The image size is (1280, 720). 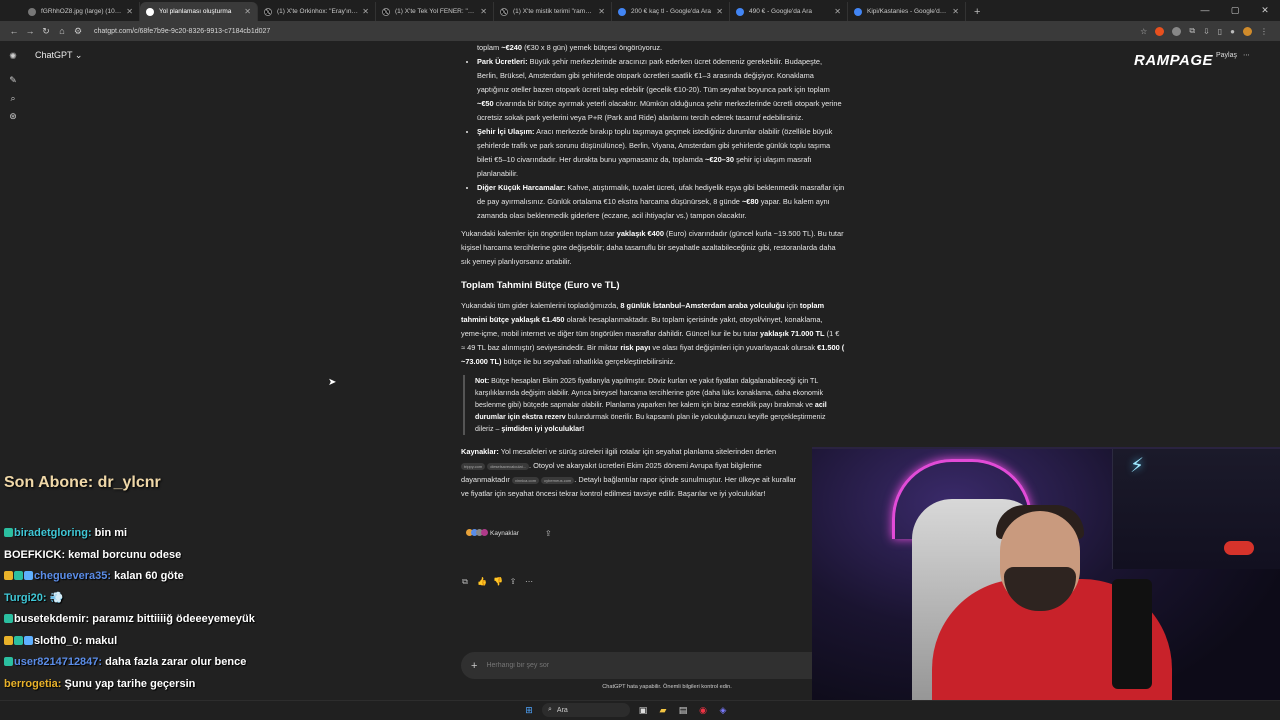 I want to click on avatar, so click(x=1247, y=31).